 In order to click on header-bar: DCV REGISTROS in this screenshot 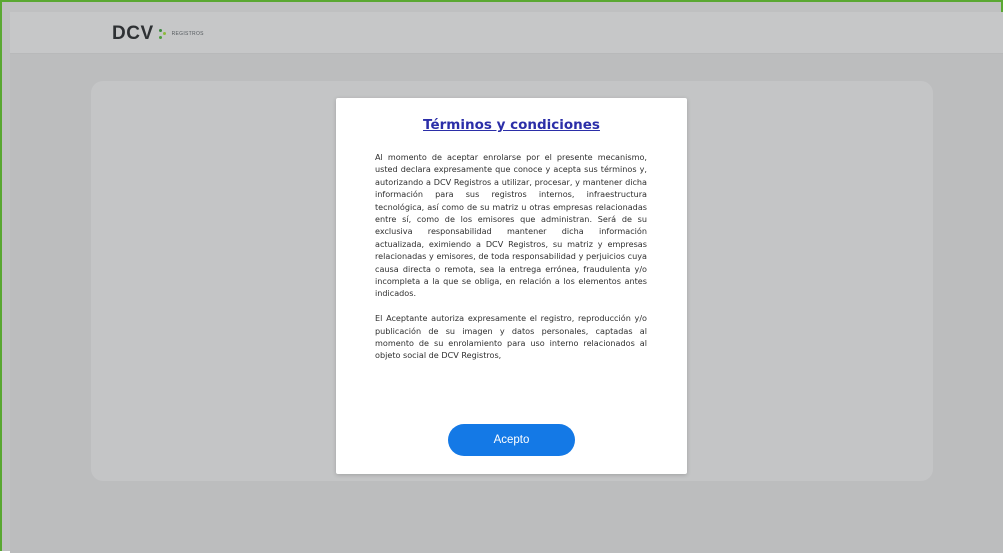, I will do `click(506, 33)`.